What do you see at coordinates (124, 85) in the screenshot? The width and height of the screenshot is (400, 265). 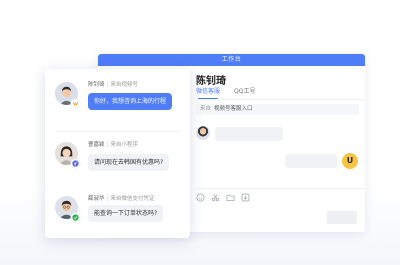 I see `conversation-source: 来自视频号` at bounding box center [124, 85].